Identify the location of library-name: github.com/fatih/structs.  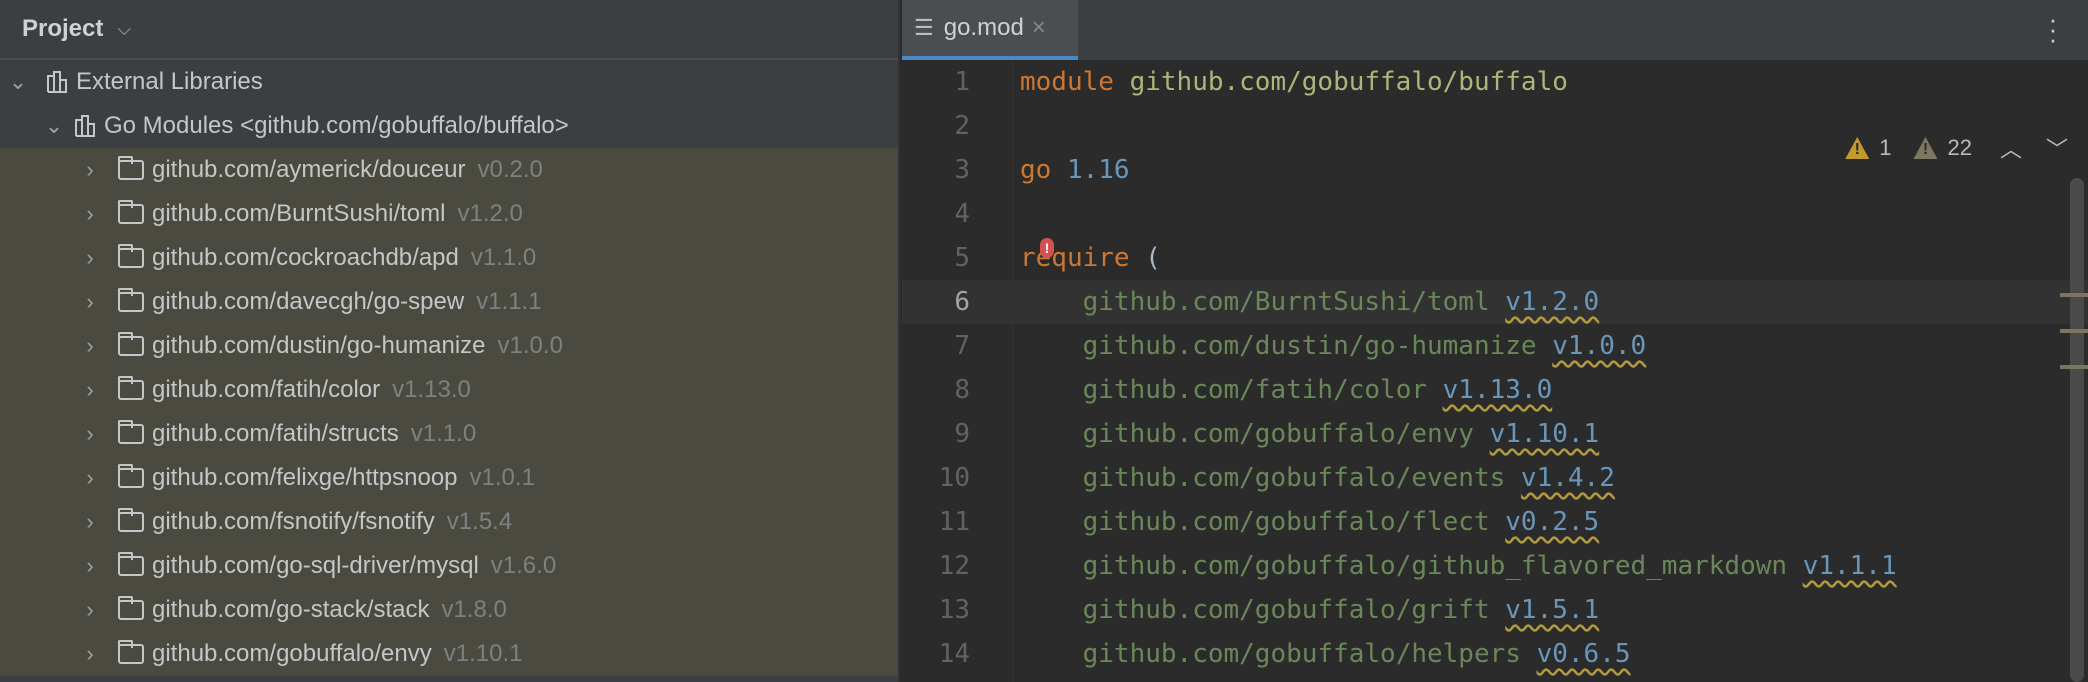
(275, 433).